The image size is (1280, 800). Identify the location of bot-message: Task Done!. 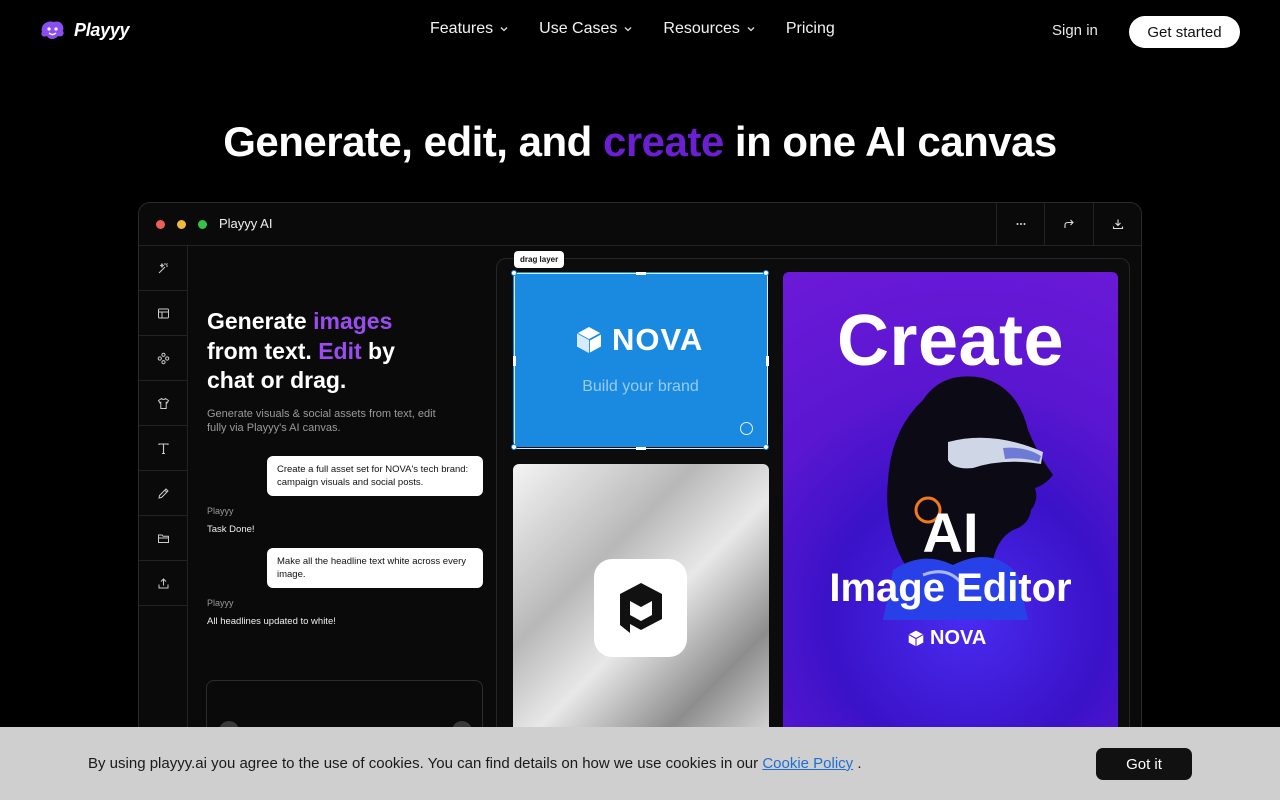
(231, 529).